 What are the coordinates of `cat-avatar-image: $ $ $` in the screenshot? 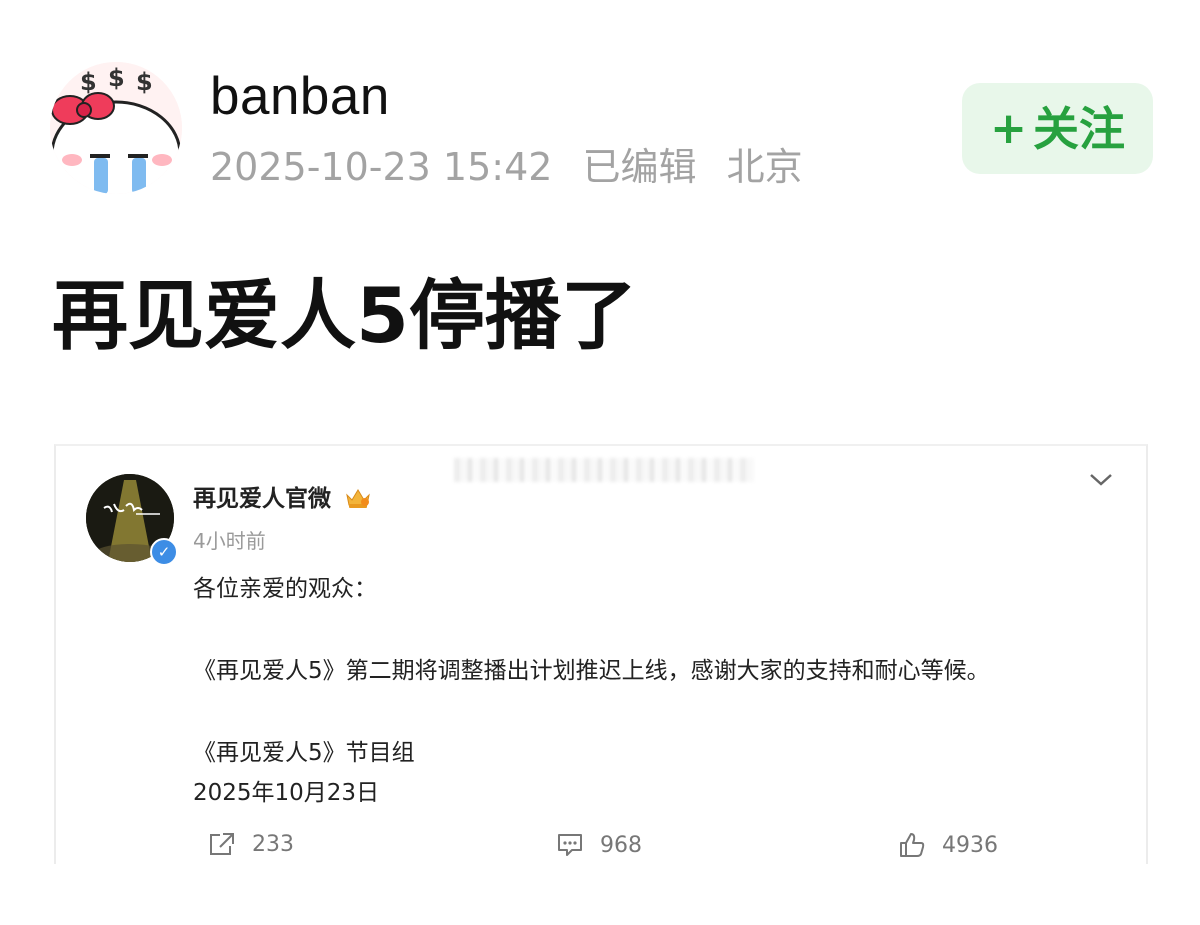 It's located at (116, 128).